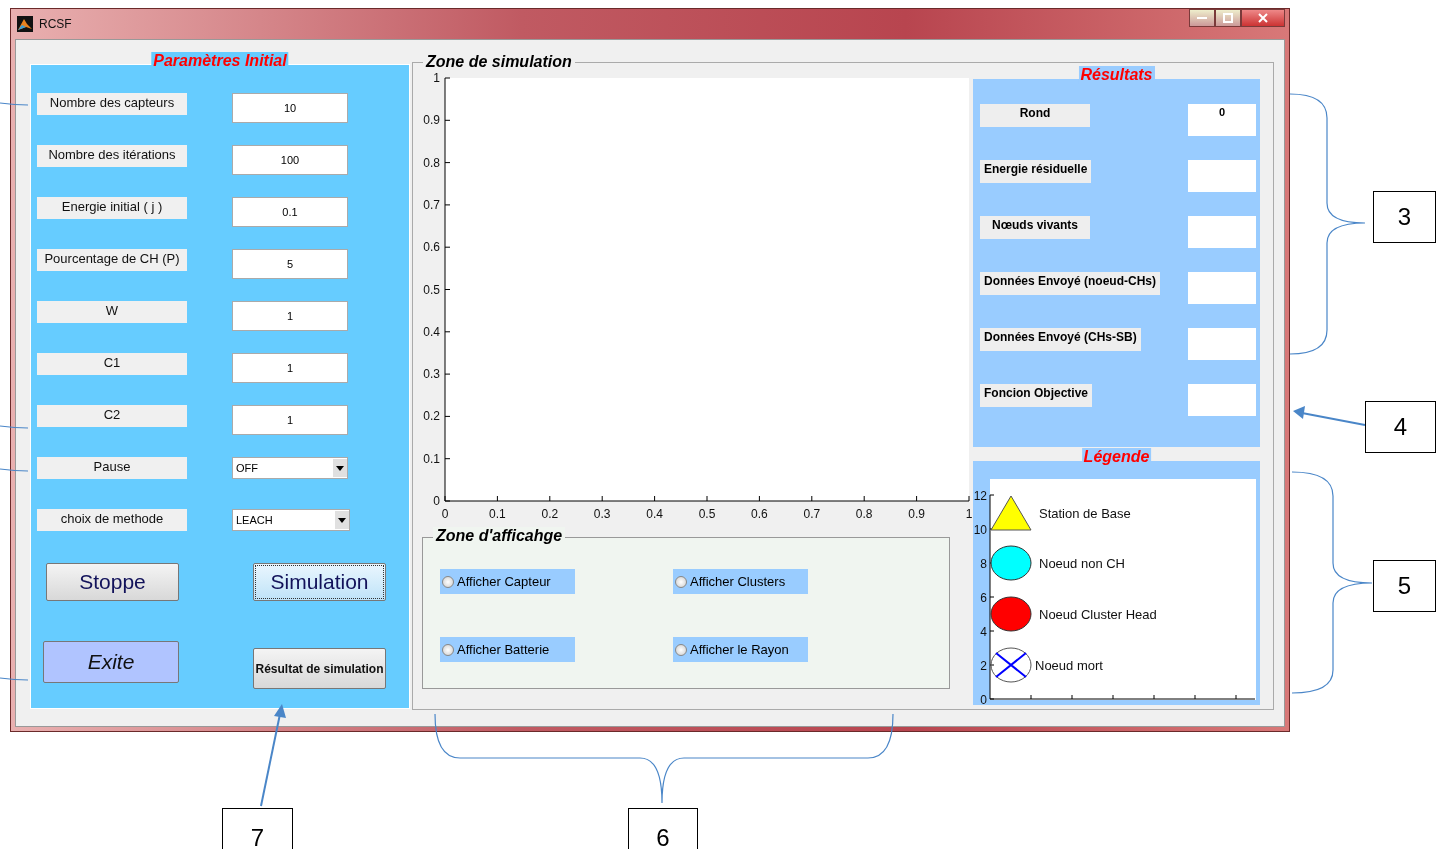  What do you see at coordinates (112, 156) in the screenshot?
I see `field-label: Nombre des itérations` at bounding box center [112, 156].